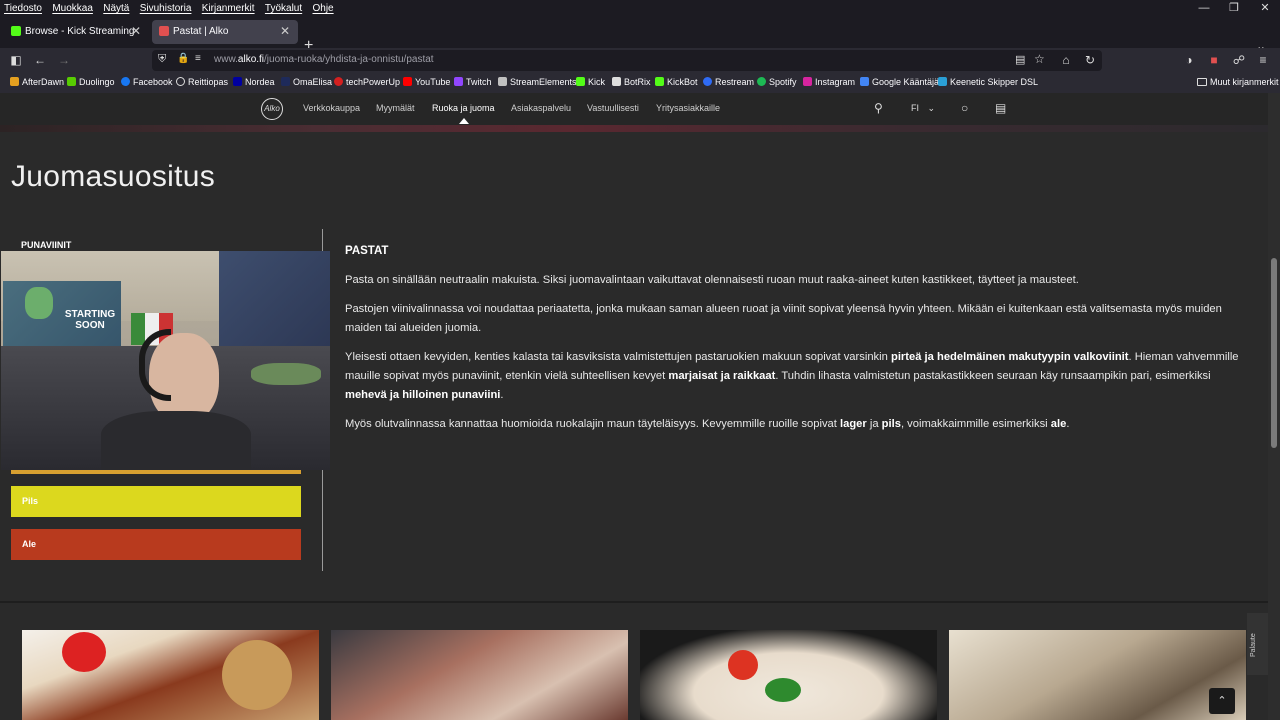 This screenshot has height=720, width=1280. What do you see at coordinates (323, 8) in the screenshot?
I see `menu-help: Ohje` at bounding box center [323, 8].